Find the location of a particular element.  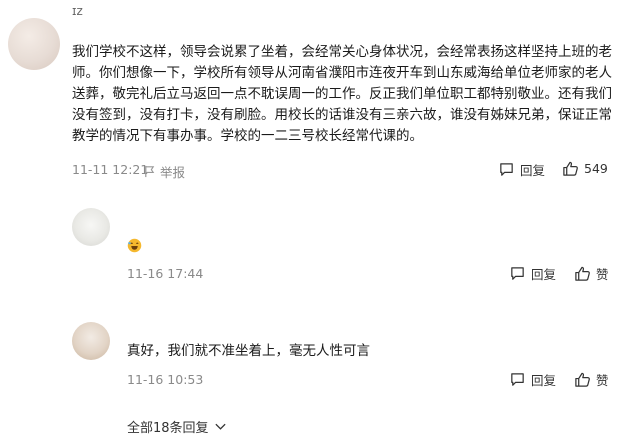

like-button: 549 is located at coordinates (585, 168).